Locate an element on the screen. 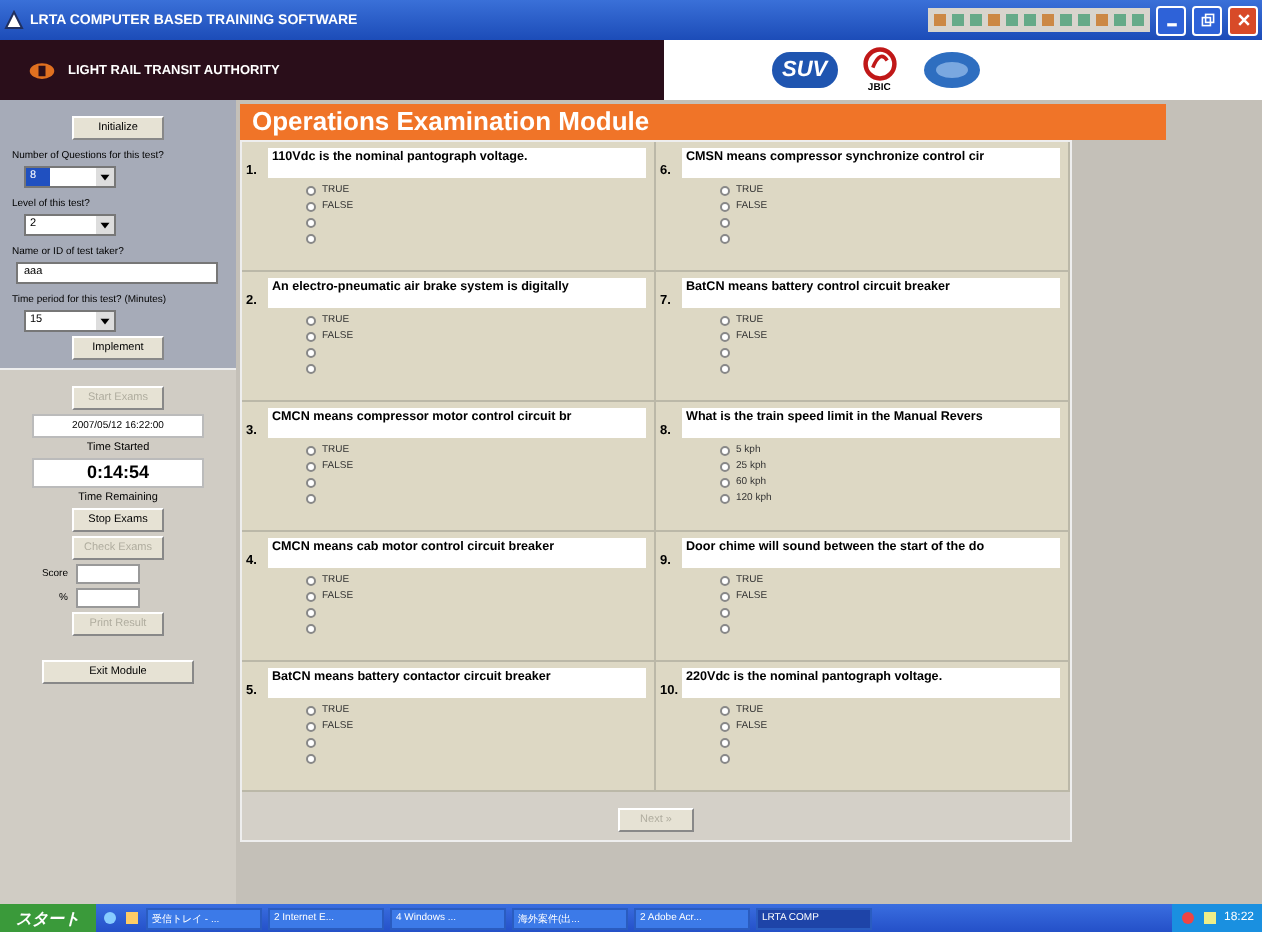 The image size is (1262, 932). module-title: Operations Examination Module is located at coordinates (703, 122).